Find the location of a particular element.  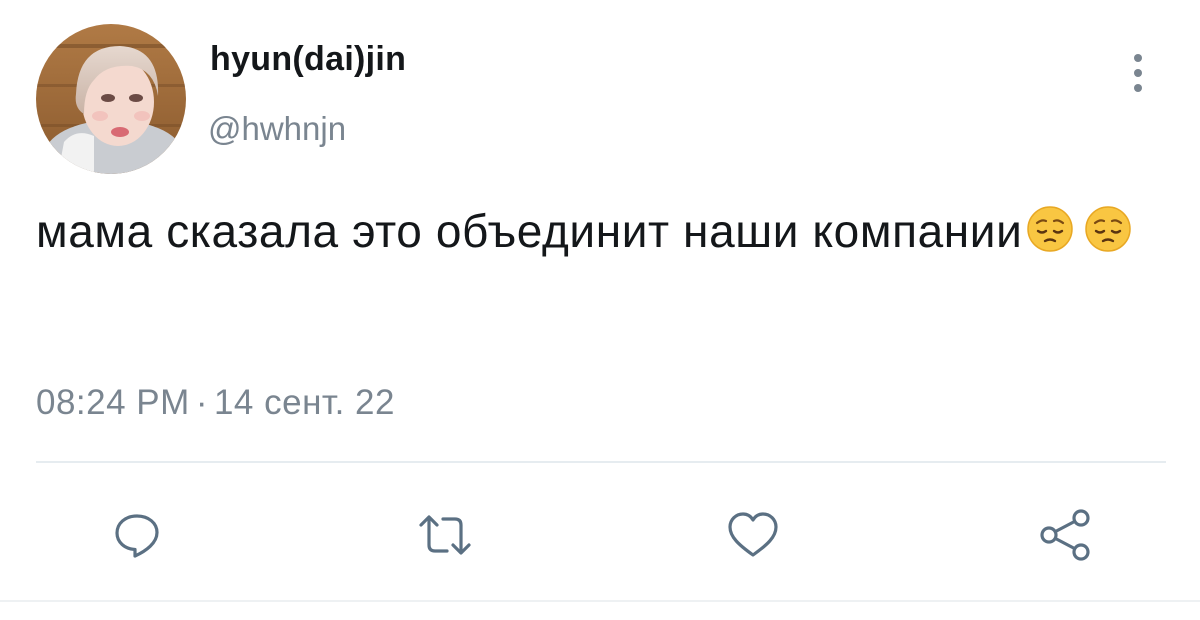

divider is located at coordinates (601, 462).